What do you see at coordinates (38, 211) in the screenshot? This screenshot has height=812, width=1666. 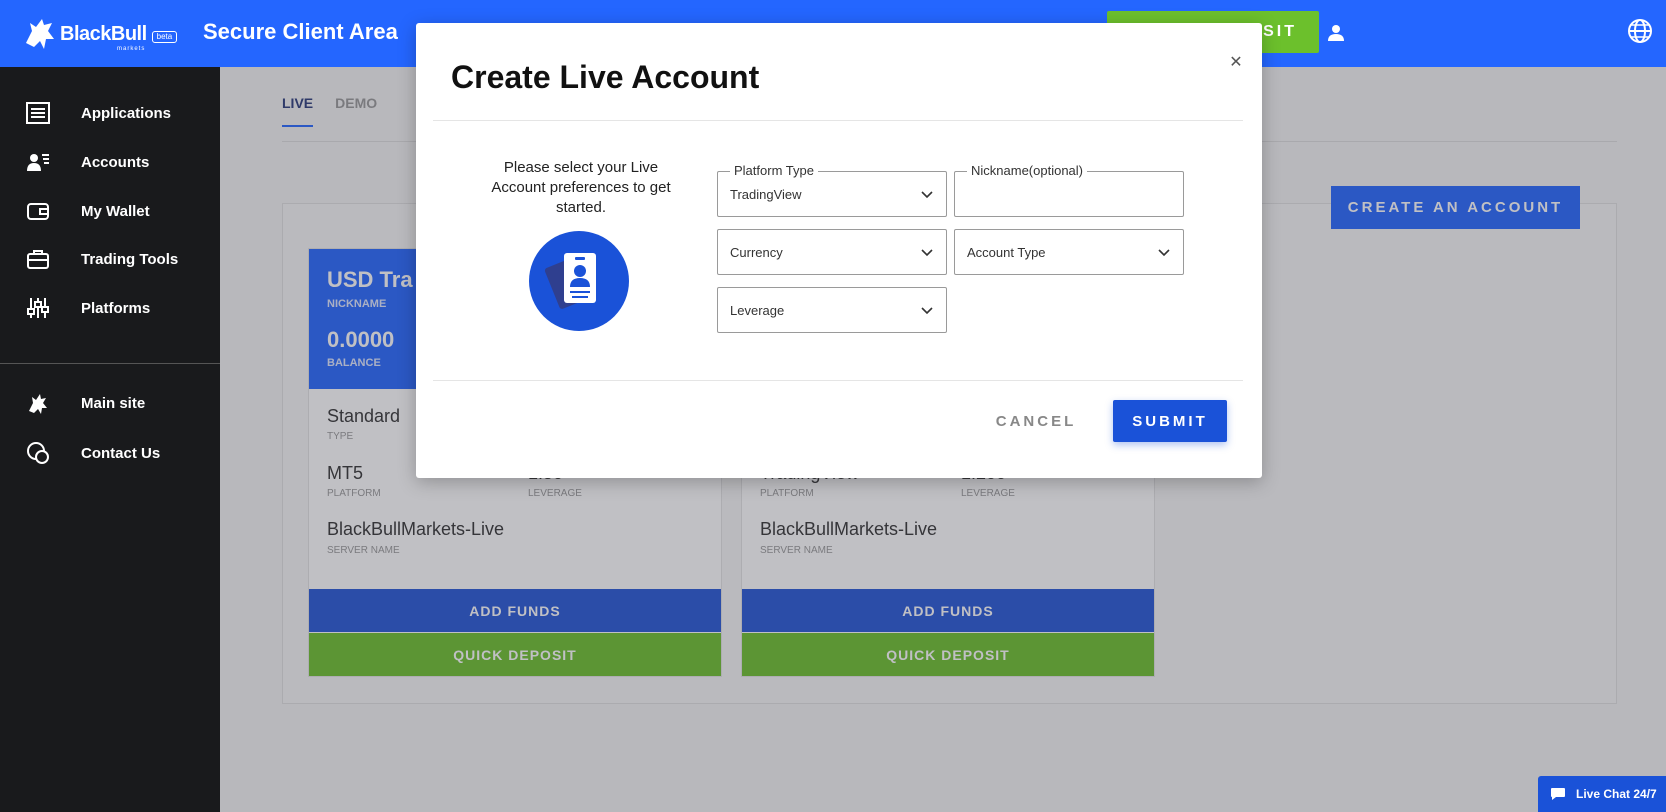 I see `wallet-icon` at bounding box center [38, 211].